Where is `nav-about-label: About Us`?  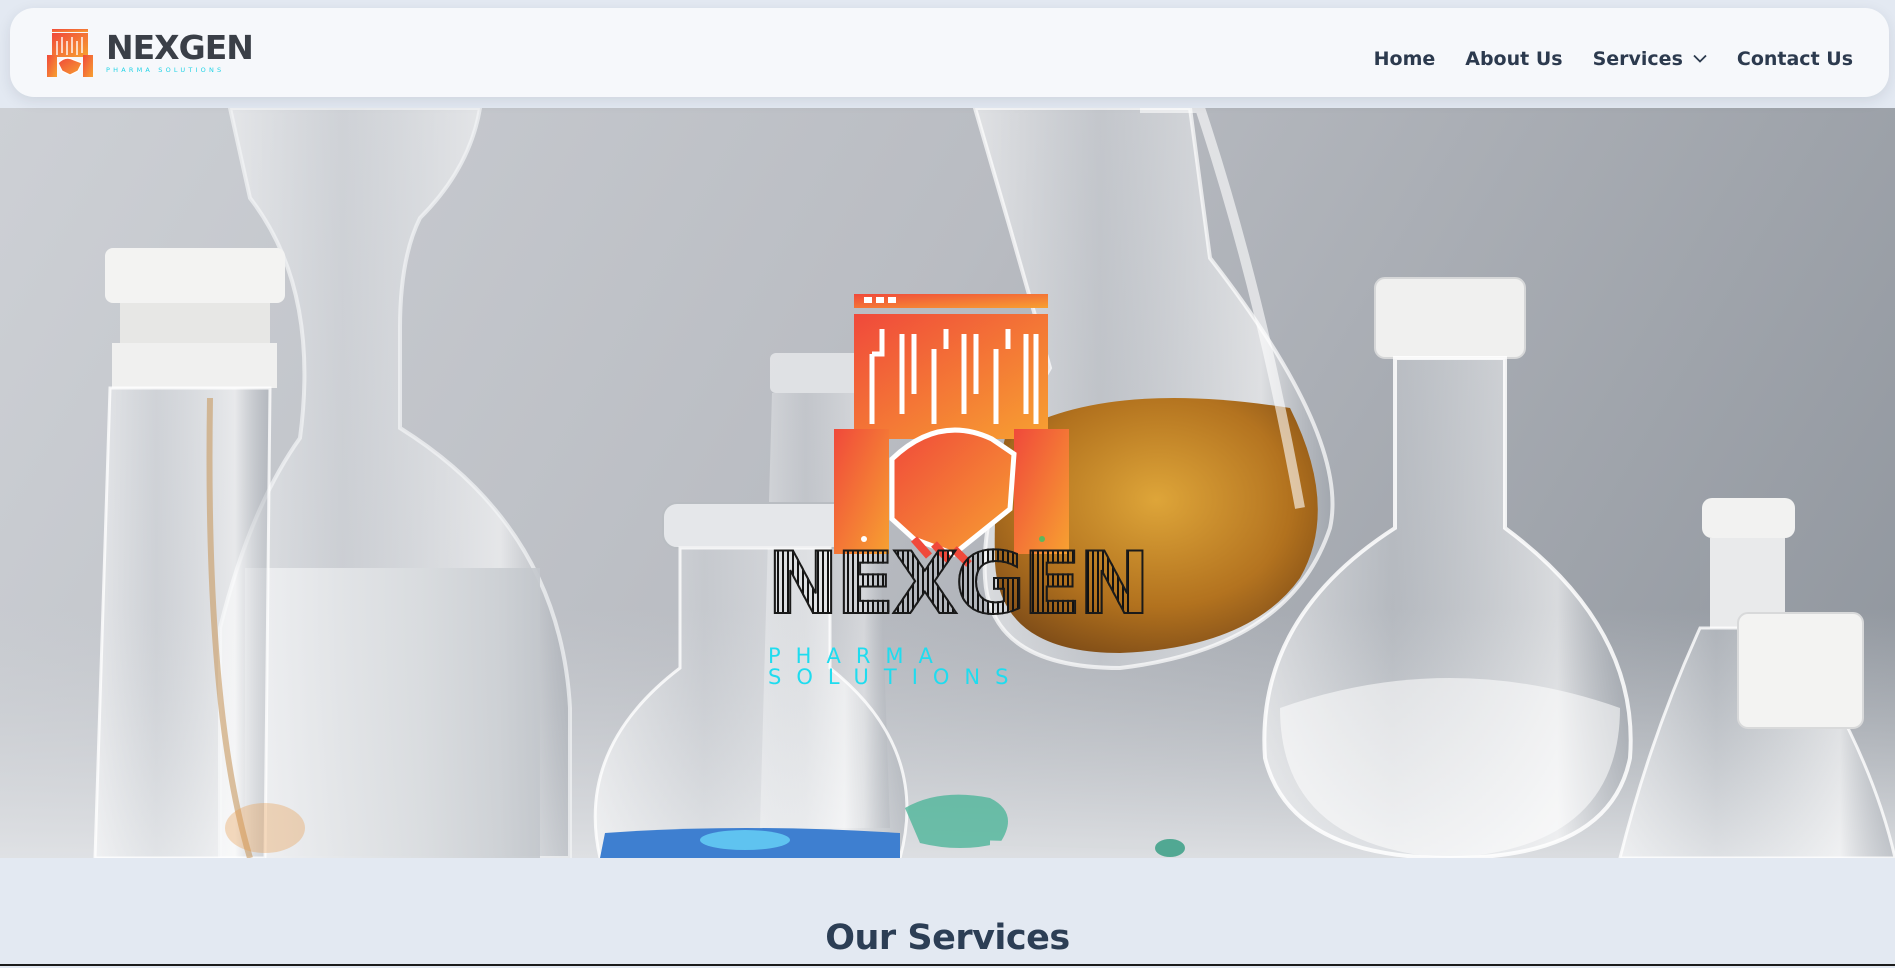
nav-about-label: About Us is located at coordinates (1514, 58).